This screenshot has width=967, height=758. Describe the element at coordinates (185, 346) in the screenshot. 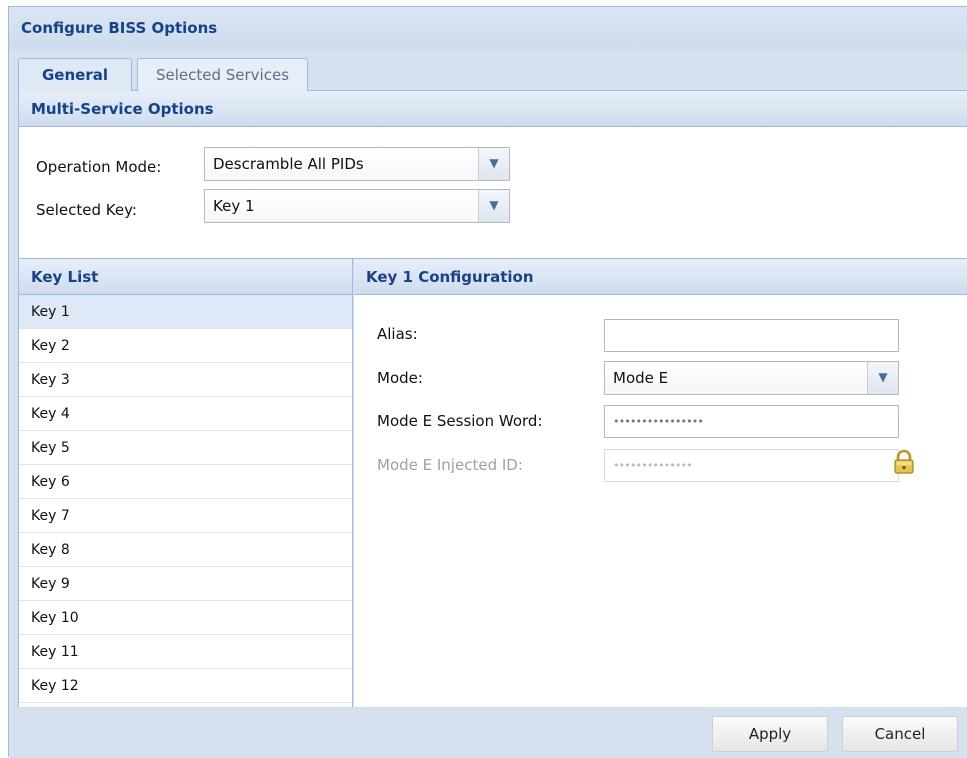

I see `key-list-item: Key 2` at that location.